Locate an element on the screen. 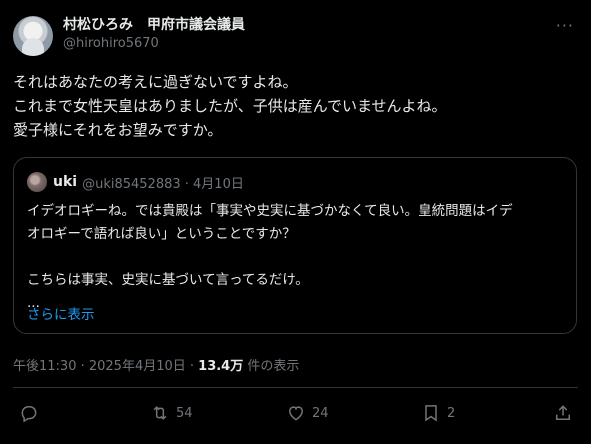  post-meta: 午後11:30 · 2025年4月10日 · 13.4万 件の表示 is located at coordinates (156, 364).